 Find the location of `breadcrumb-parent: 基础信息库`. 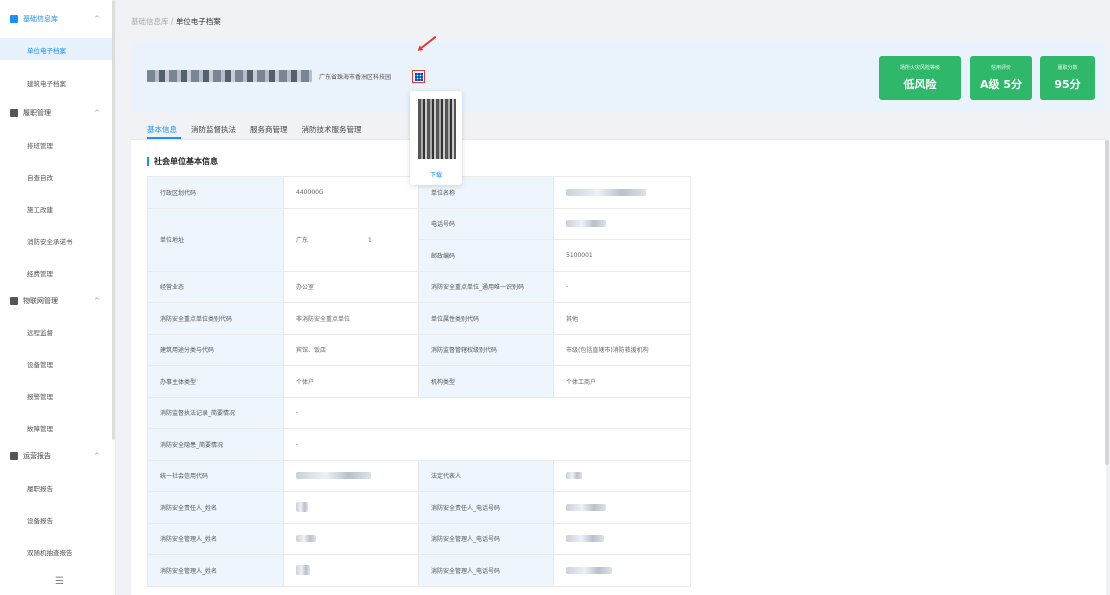

breadcrumb-parent: 基础信息库 is located at coordinates (150, 21).